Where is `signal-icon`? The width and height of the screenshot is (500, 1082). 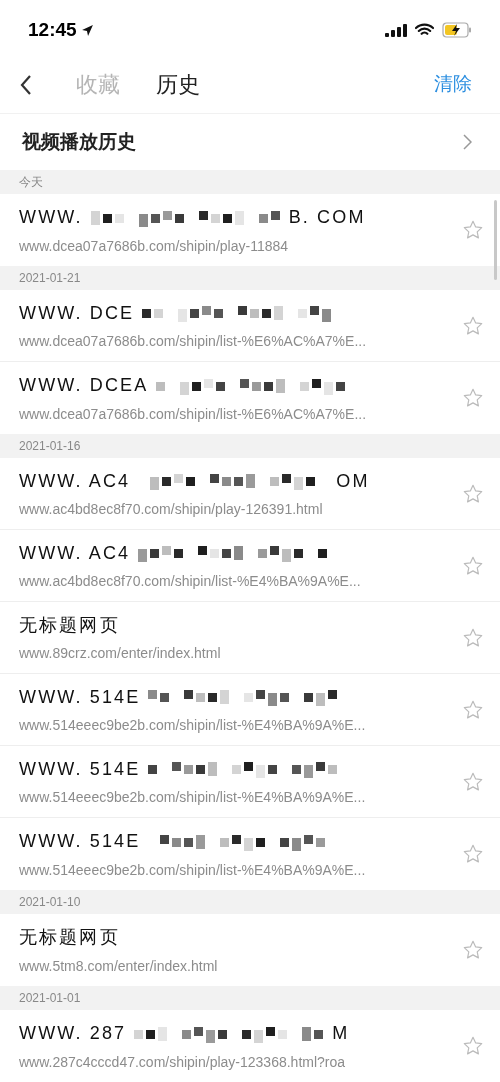 signal-icon is located at coordinates (396, 30).